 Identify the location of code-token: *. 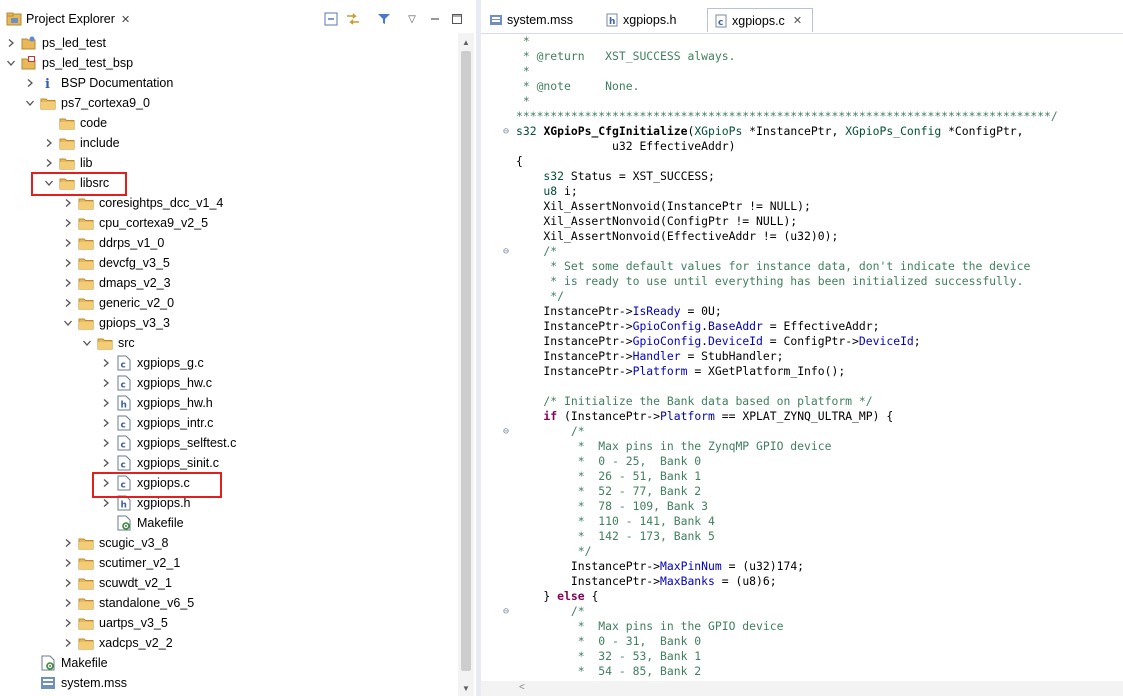
(523, 41).